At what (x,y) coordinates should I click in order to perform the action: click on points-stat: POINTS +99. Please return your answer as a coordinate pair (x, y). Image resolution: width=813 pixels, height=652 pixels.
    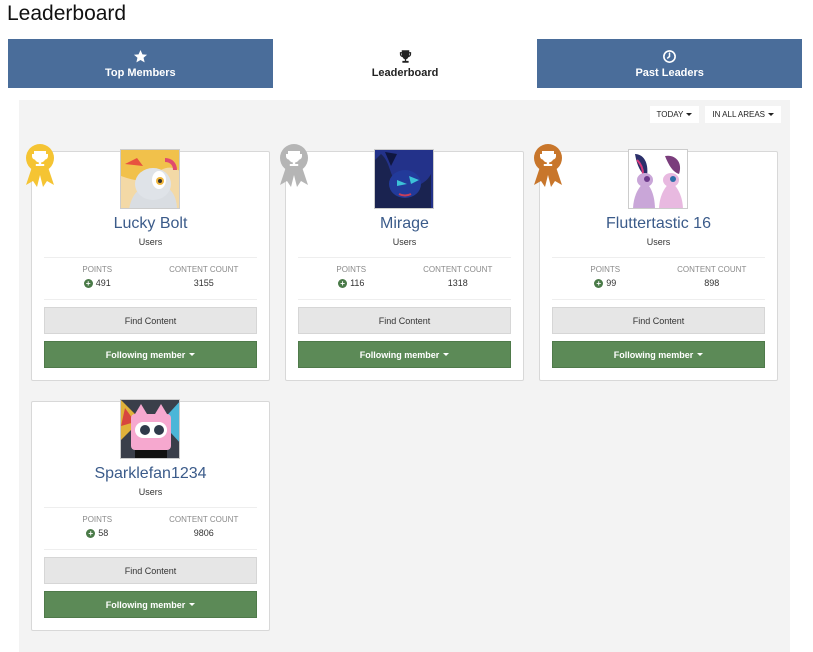
    Looking at the image, I should click on (605, 278).